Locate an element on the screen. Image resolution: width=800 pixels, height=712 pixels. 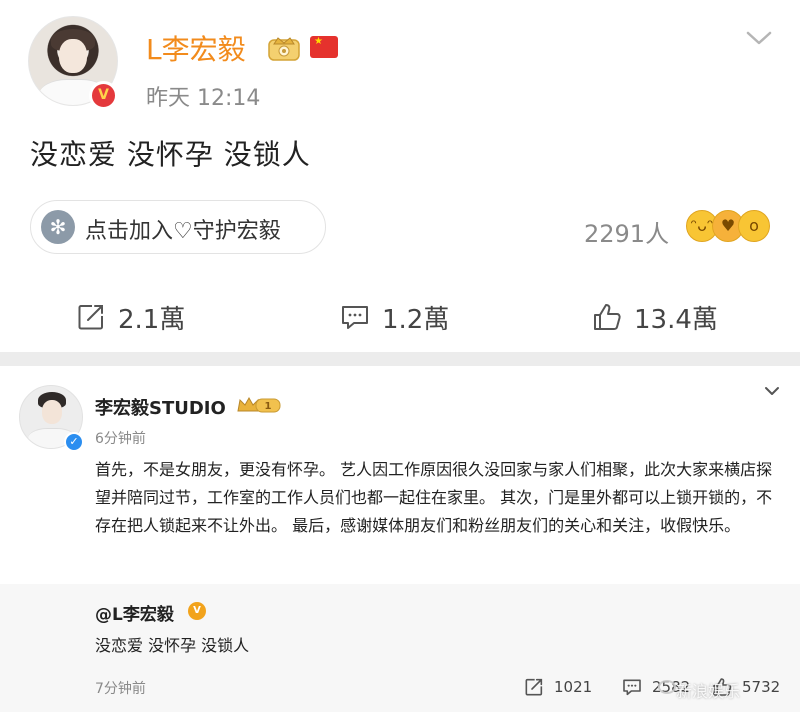
username: L李宏毅 is located at coordinates (196, 48).